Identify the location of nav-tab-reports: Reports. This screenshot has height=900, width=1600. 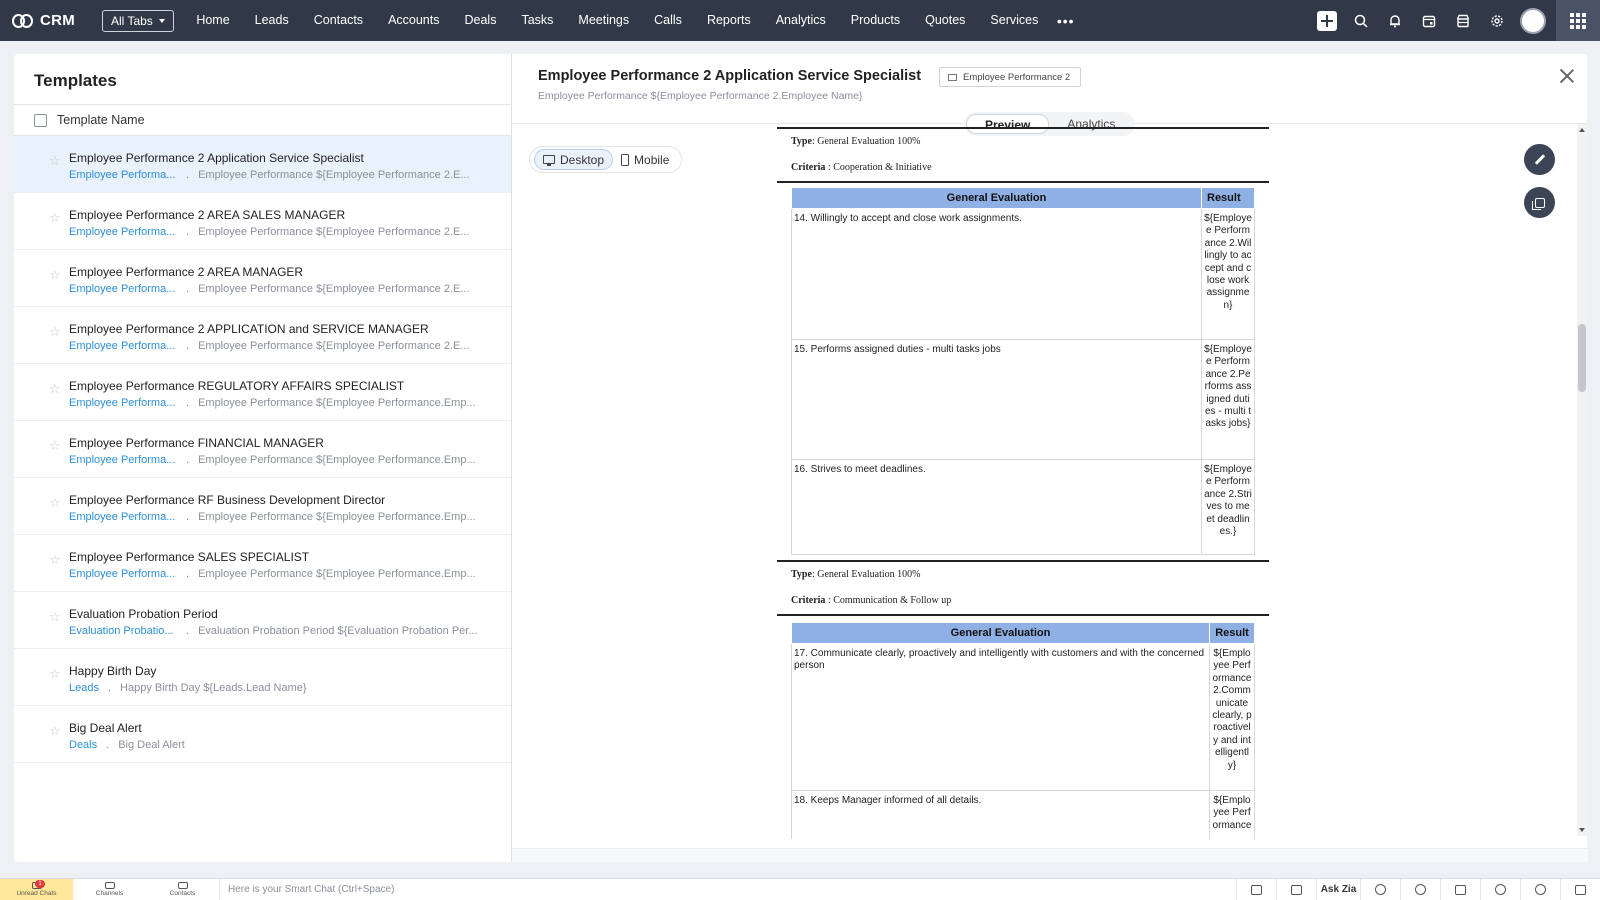
(728, 20).